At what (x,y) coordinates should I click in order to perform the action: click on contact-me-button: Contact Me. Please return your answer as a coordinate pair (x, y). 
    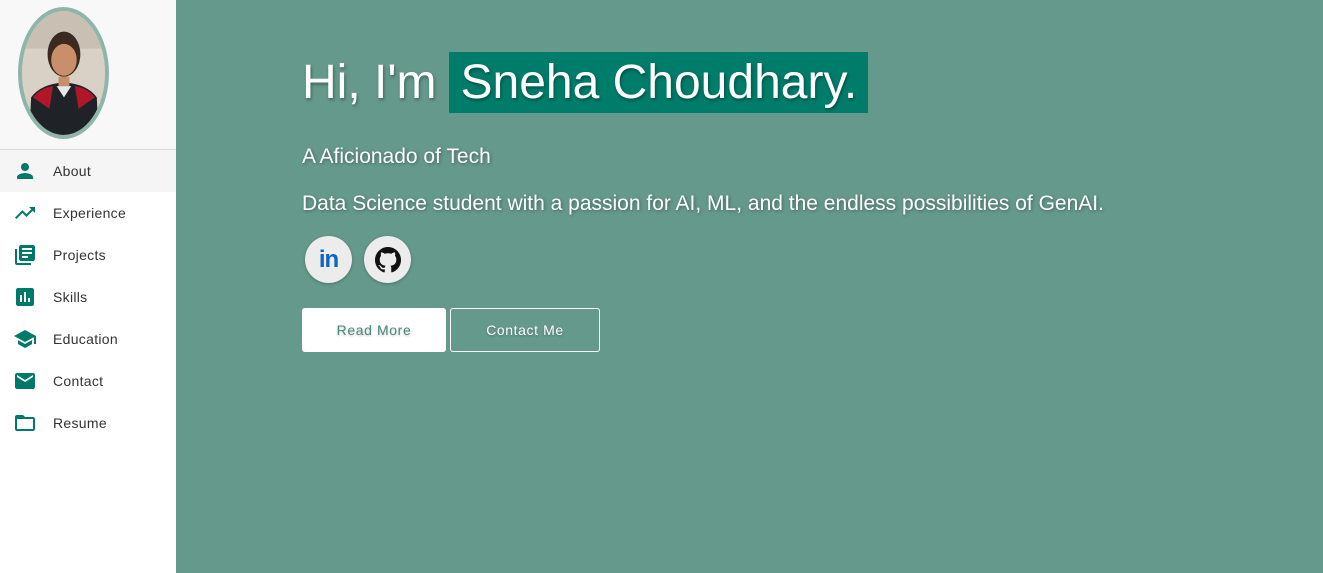
    Looking at the image, I should click on (525, 330).